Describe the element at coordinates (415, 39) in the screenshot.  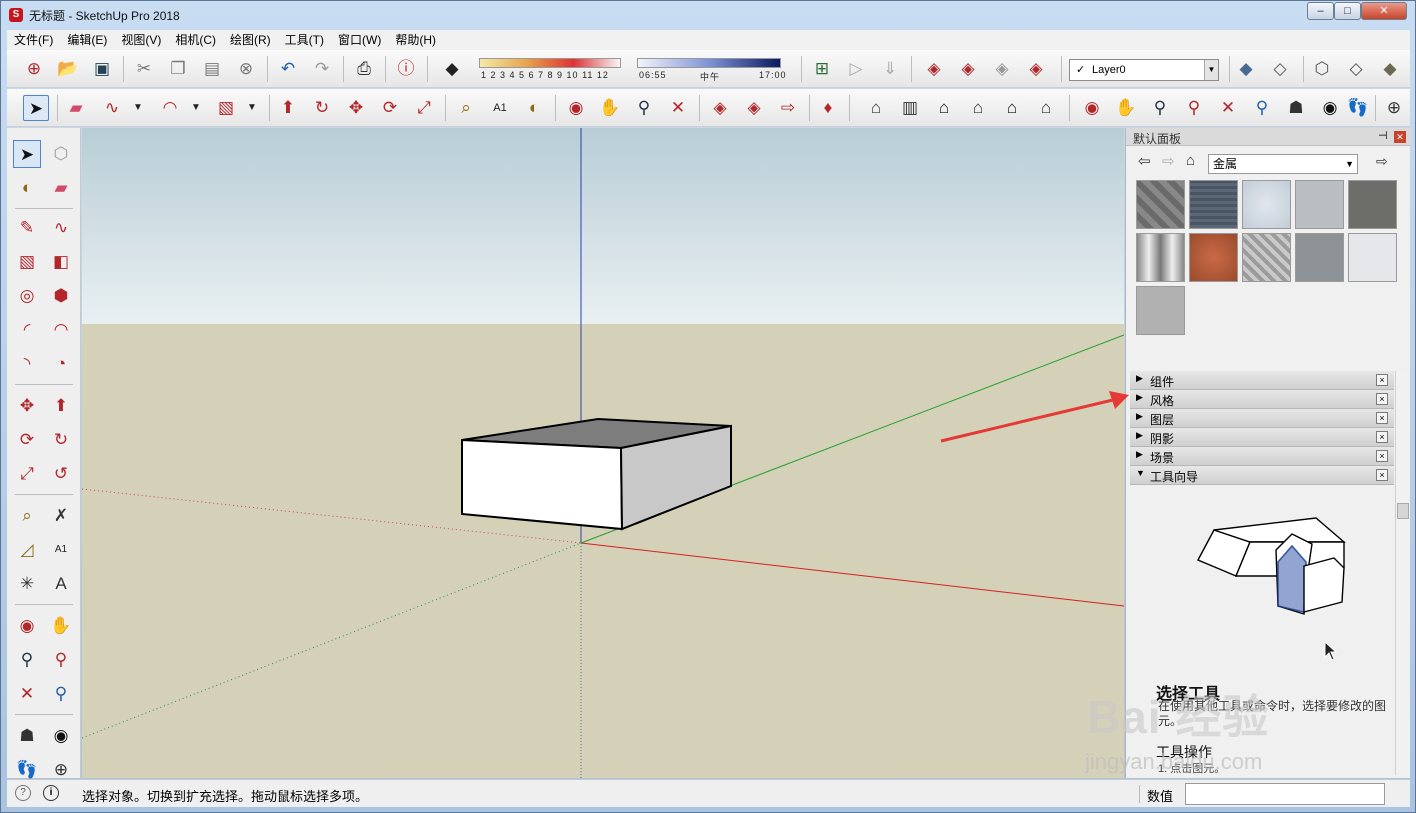
I see `menu-help: 帮助(H)` at that location.